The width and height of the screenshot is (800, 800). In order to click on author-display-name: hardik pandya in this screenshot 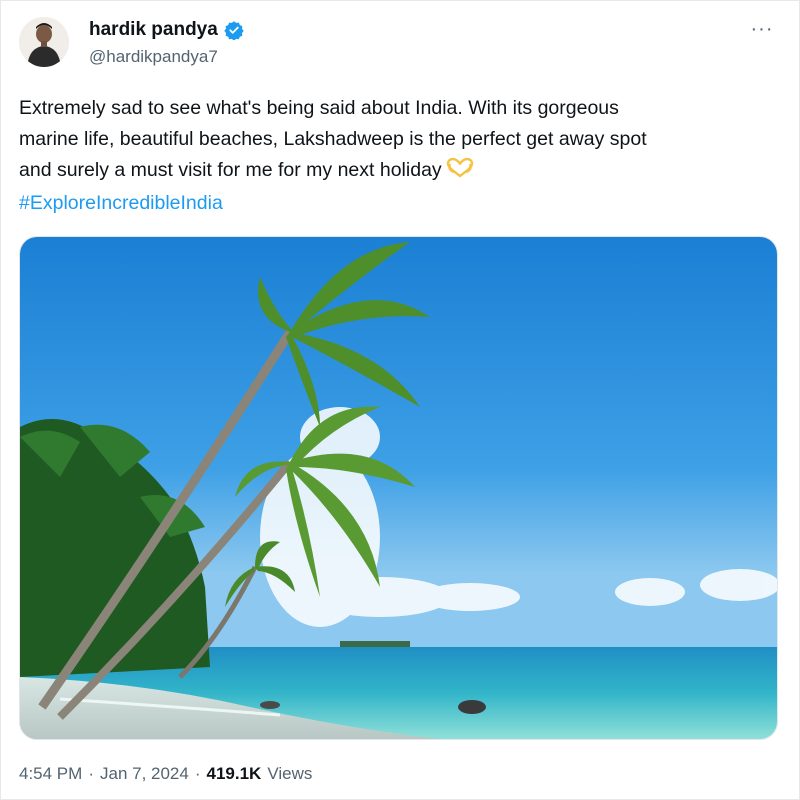, I will do `click(153, 30)`.